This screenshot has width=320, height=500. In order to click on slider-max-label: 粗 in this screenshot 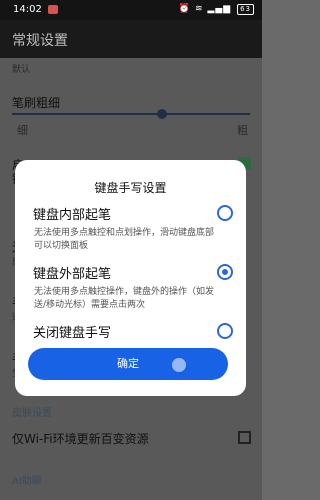, I will do `click(242, 130)`.